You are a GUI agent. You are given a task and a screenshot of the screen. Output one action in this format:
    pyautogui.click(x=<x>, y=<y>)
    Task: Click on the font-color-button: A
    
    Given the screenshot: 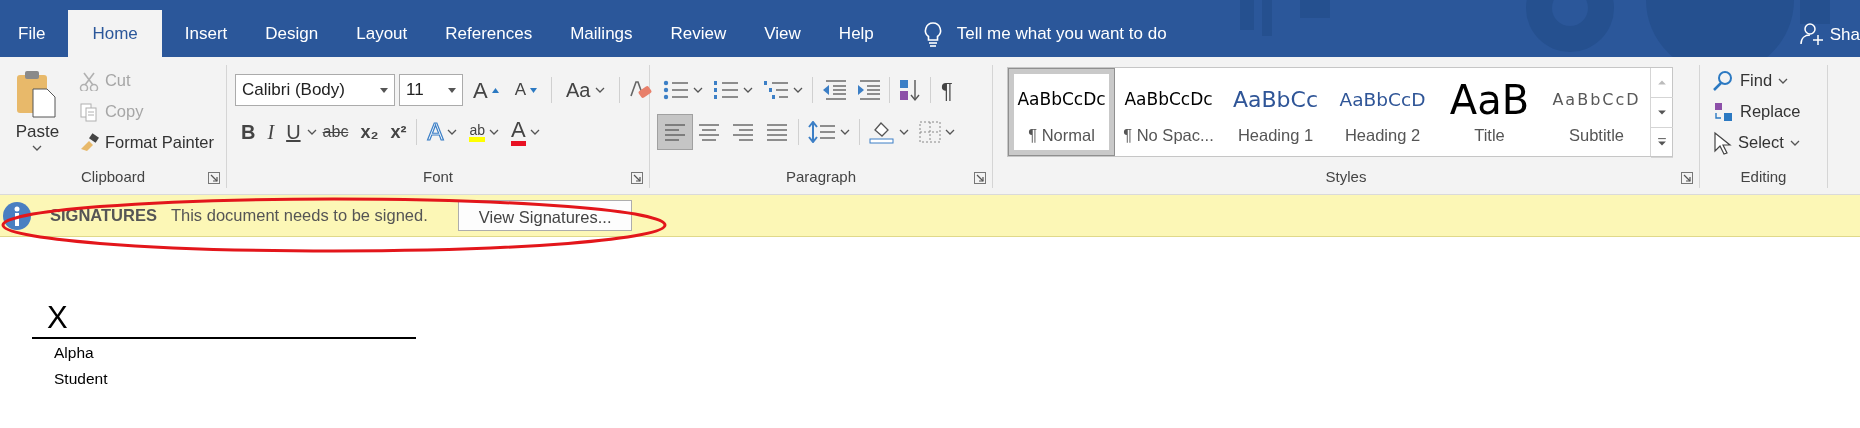 What is the action you would take?
    pyautogui.click(x=525, y=132)
    